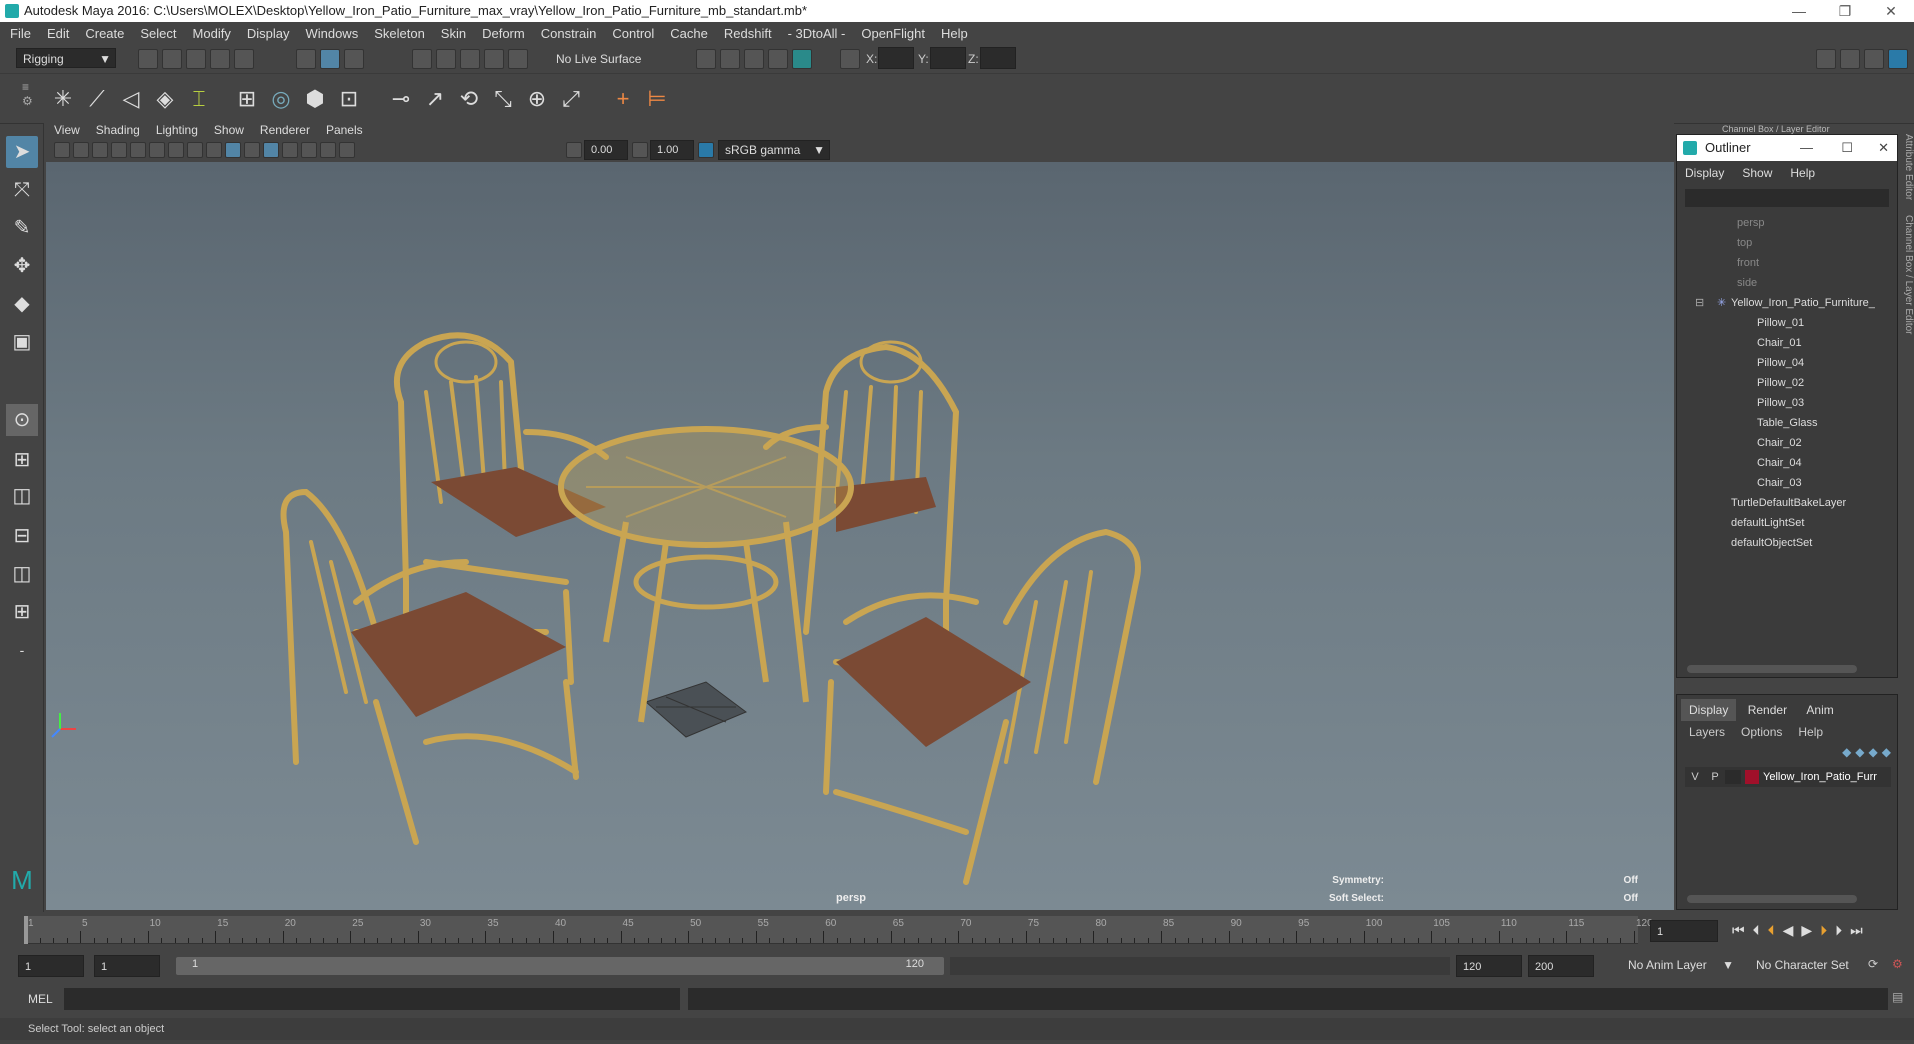  I want to click on menu-deform: Deform, so click(503, 33).